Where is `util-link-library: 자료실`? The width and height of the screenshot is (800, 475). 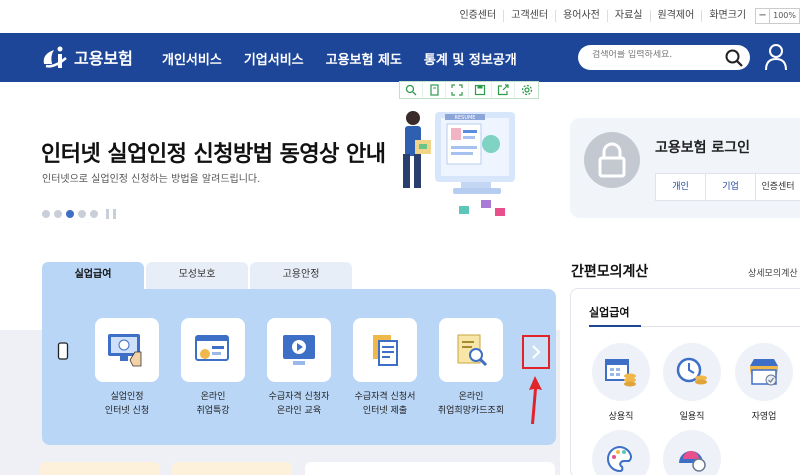 util-link-library: 자료실 is located at coordinates (628, 16).